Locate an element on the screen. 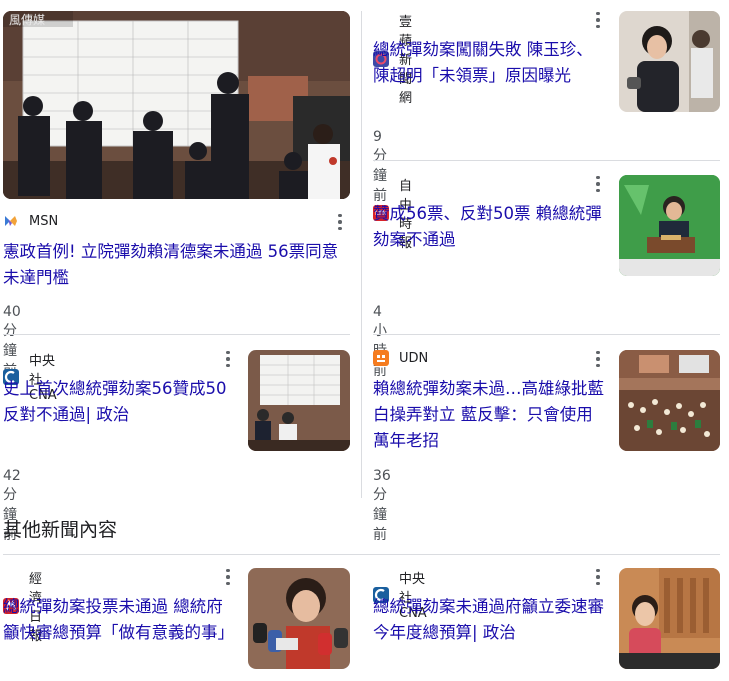  news-image-presidential-office is located at coordinates (669, 618).